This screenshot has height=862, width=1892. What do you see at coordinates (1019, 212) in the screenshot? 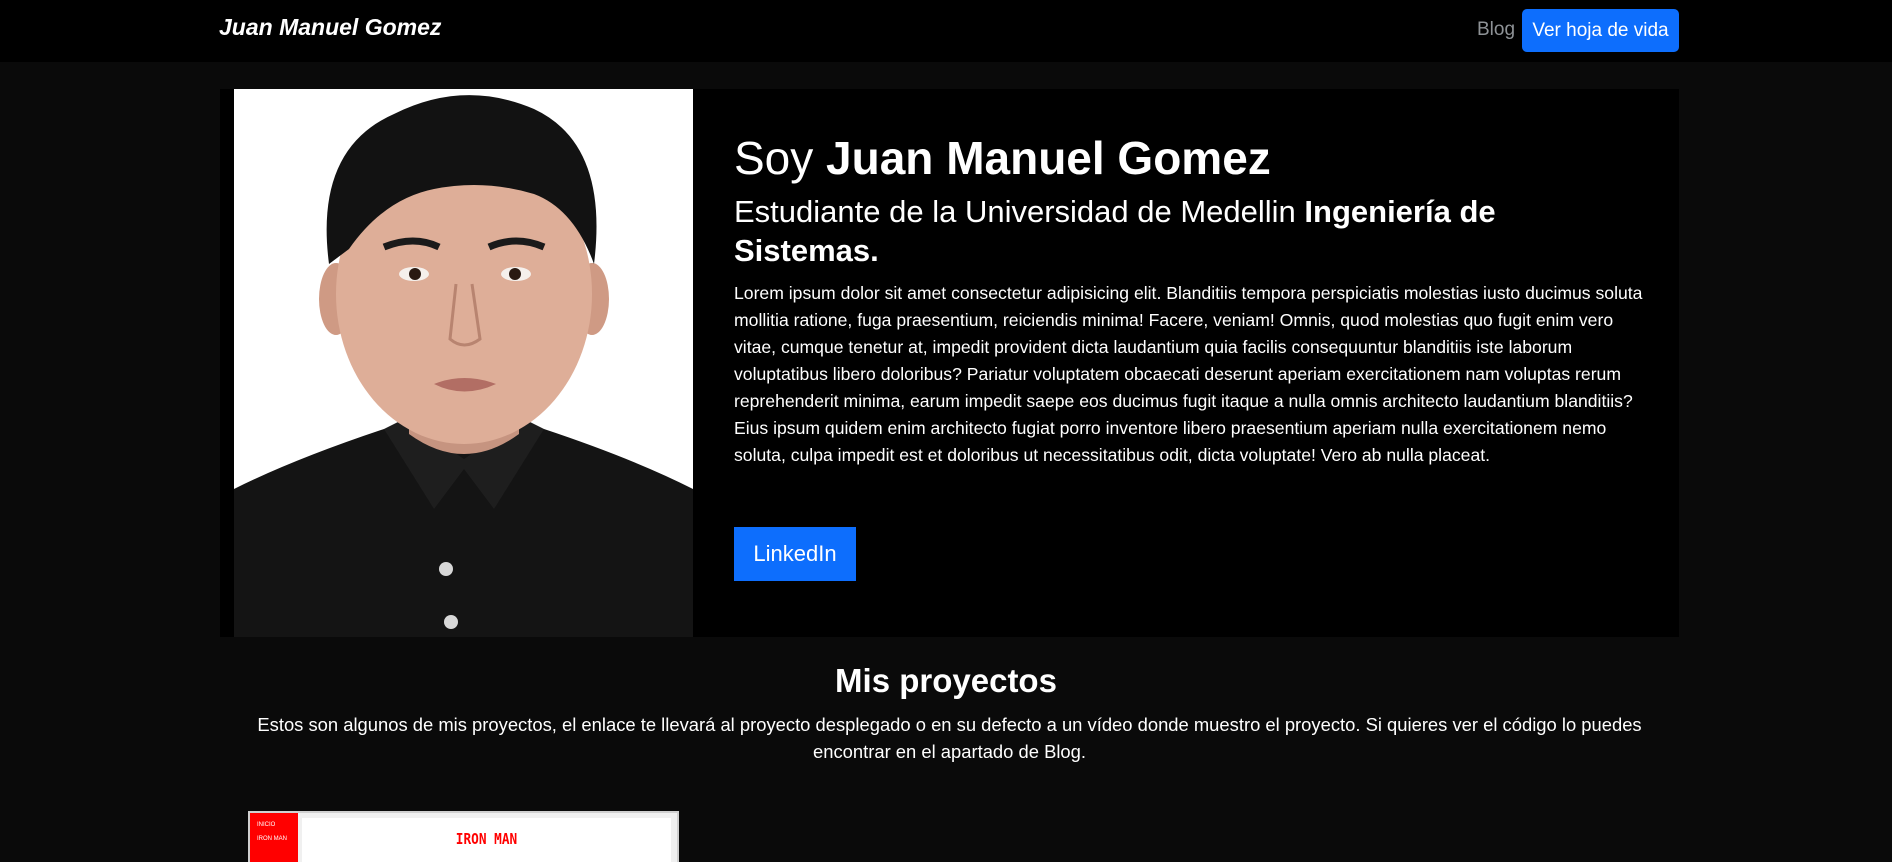
I see `hero-subtitle-prefix: Estudiante de la Universidad de Medellin` at bounding box center [1019, 212].